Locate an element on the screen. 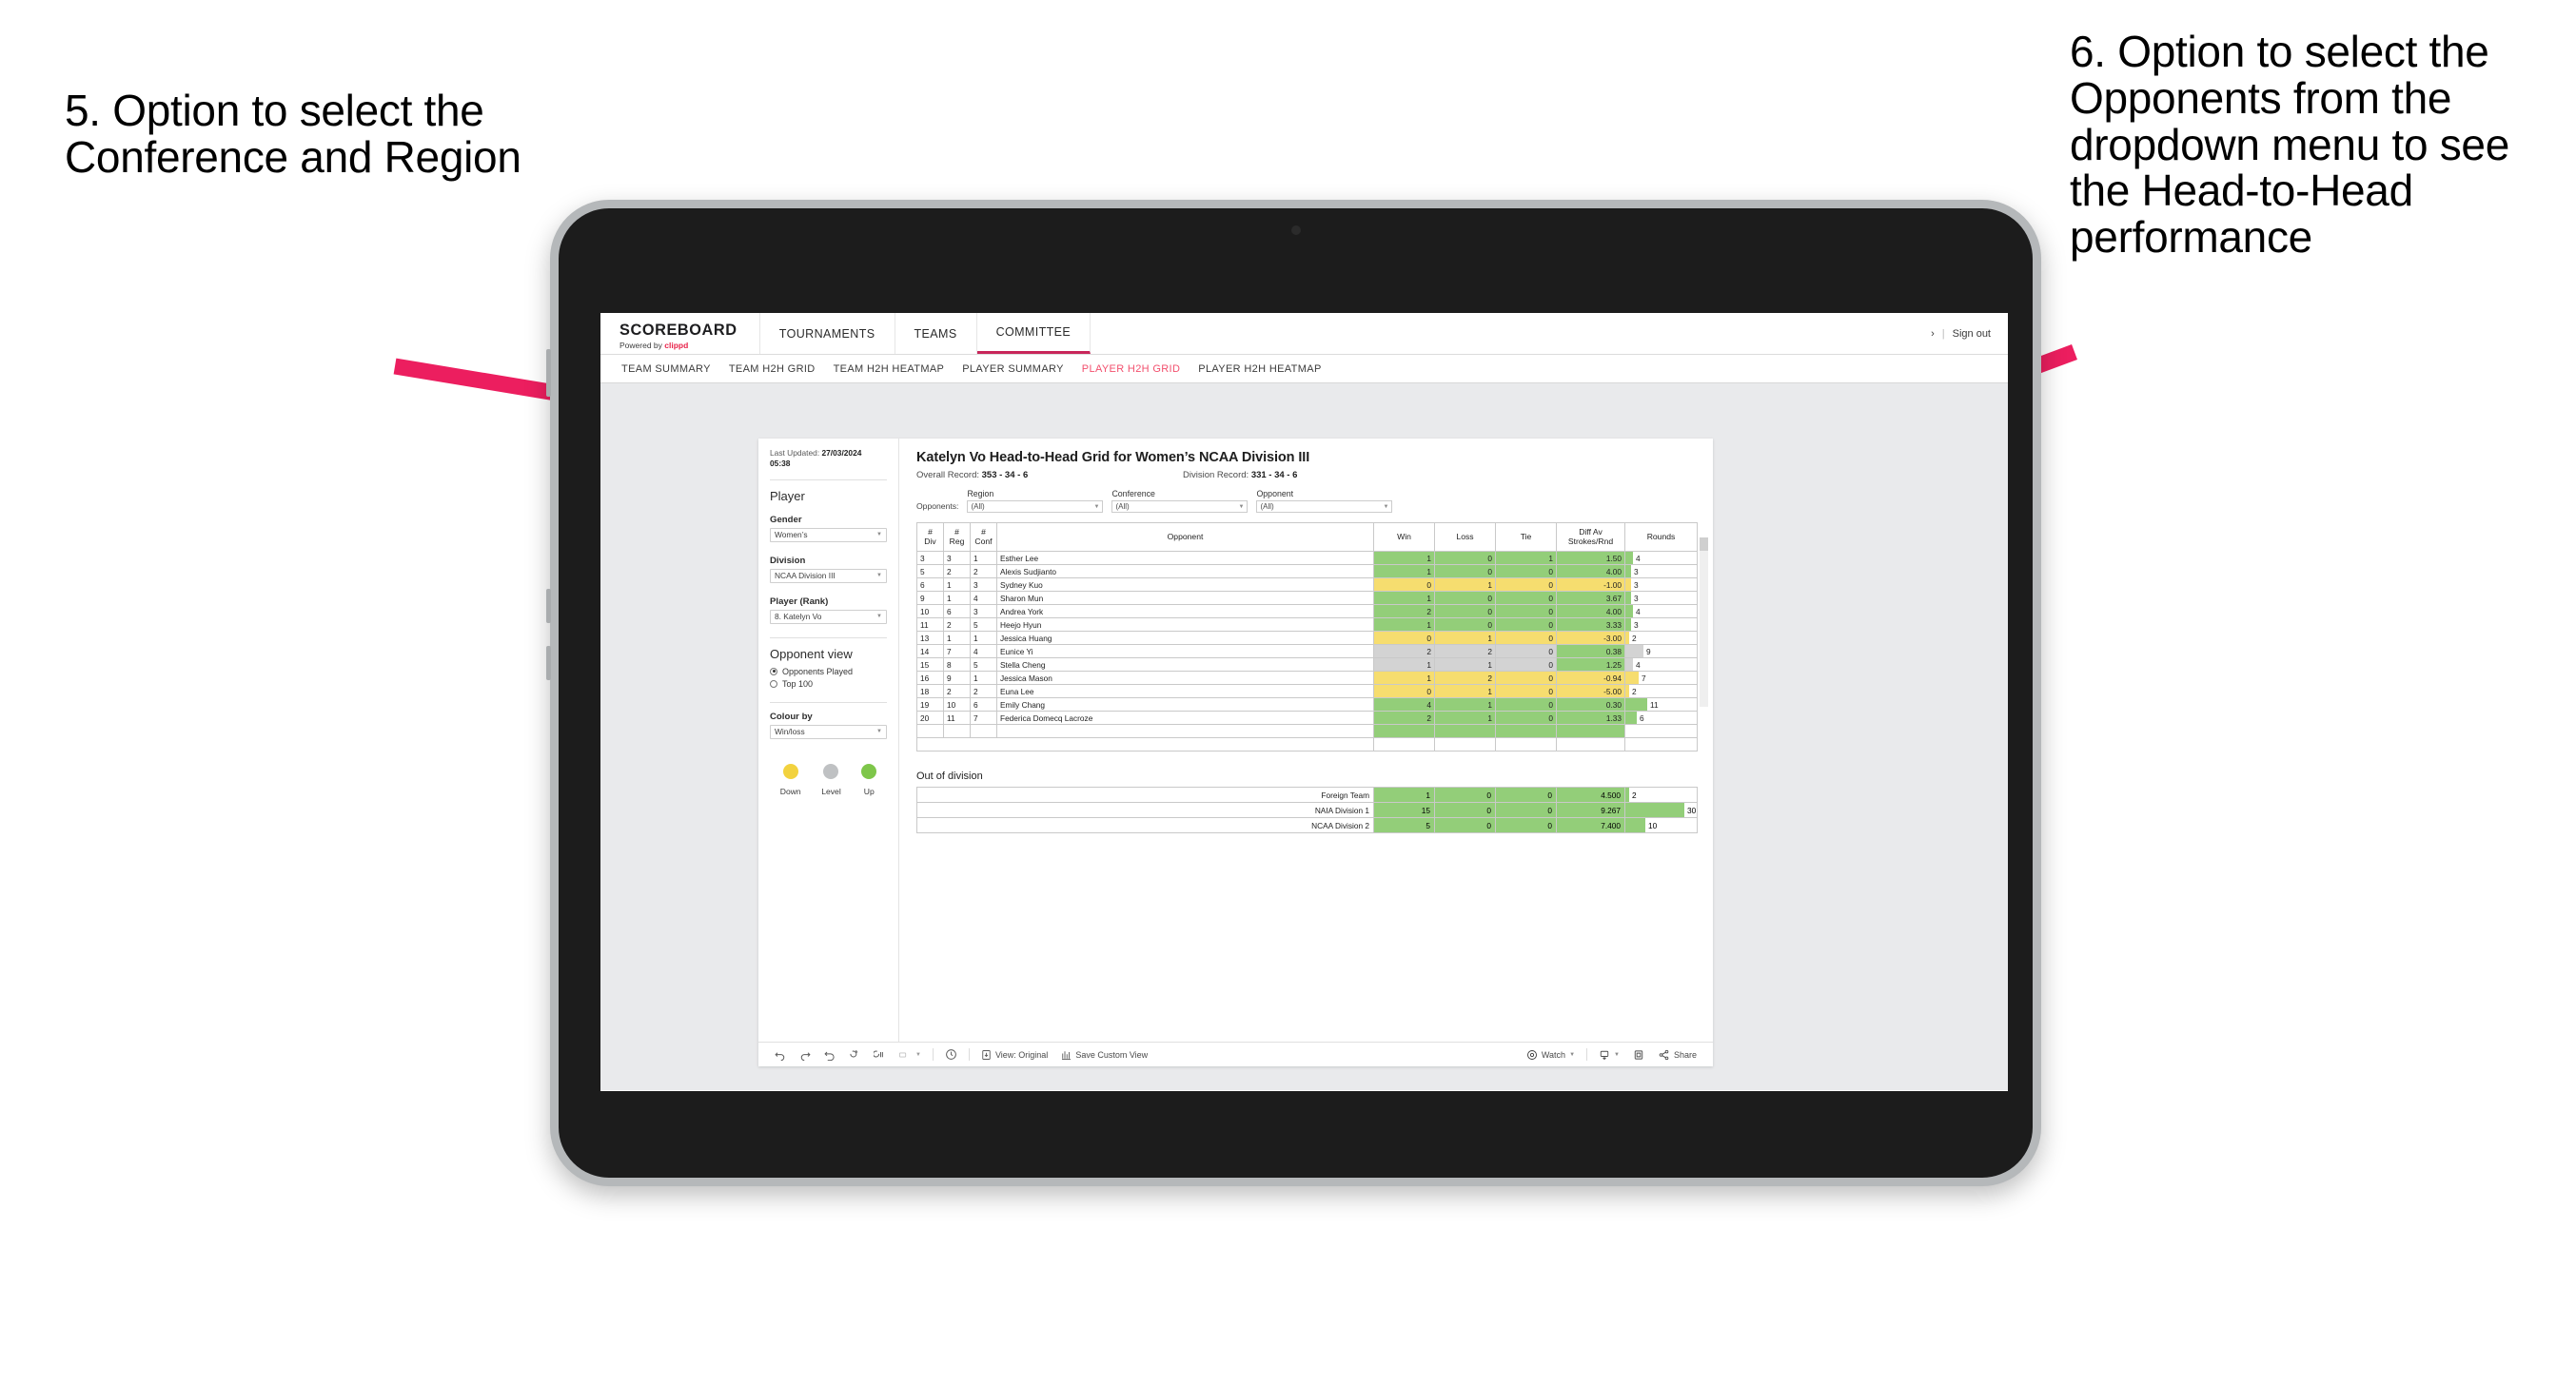  table-row: 15 8 5 Stella Cheng 1 1 0 1.25 4 is located at coordinates (1307, 664).